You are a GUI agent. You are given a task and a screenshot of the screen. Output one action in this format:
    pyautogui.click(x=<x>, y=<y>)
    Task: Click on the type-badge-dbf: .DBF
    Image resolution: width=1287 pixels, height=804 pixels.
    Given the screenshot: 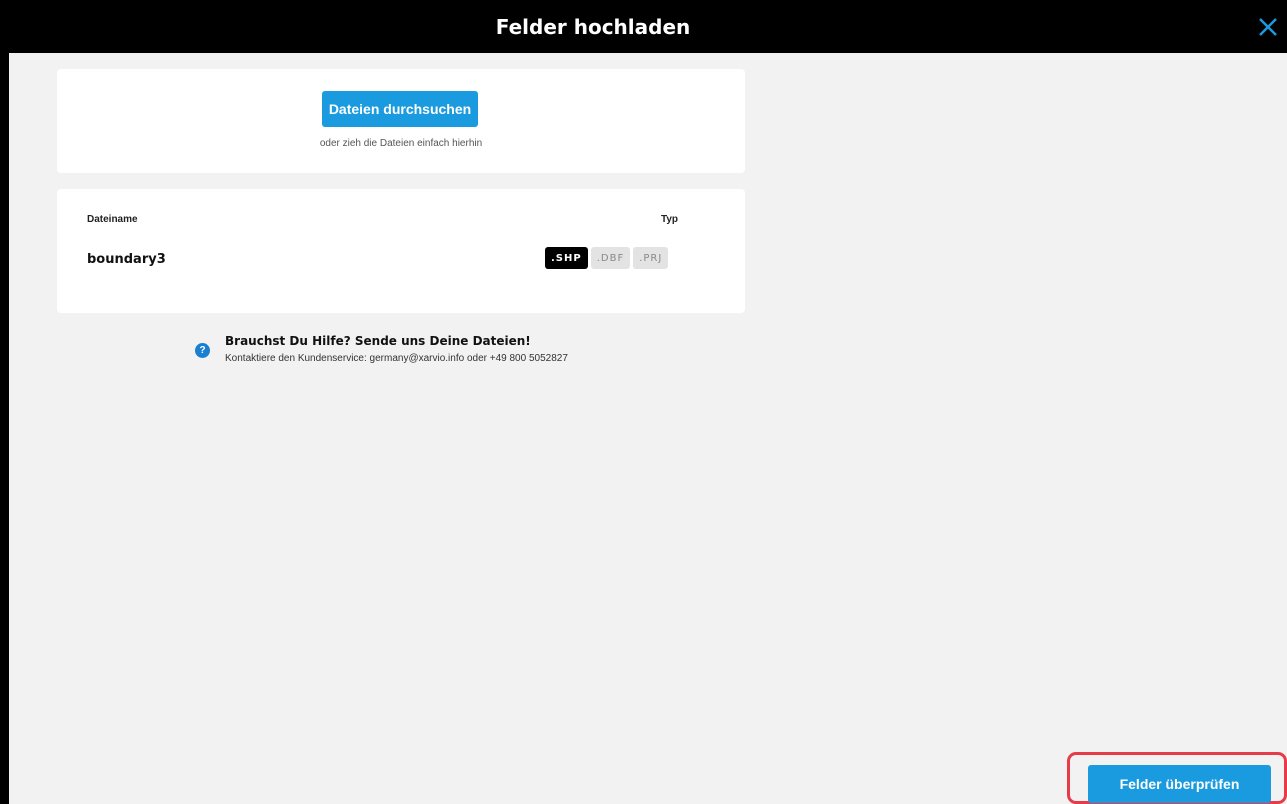 What is the action you would take?
    pyautogui.click(x=610, y=258)
    